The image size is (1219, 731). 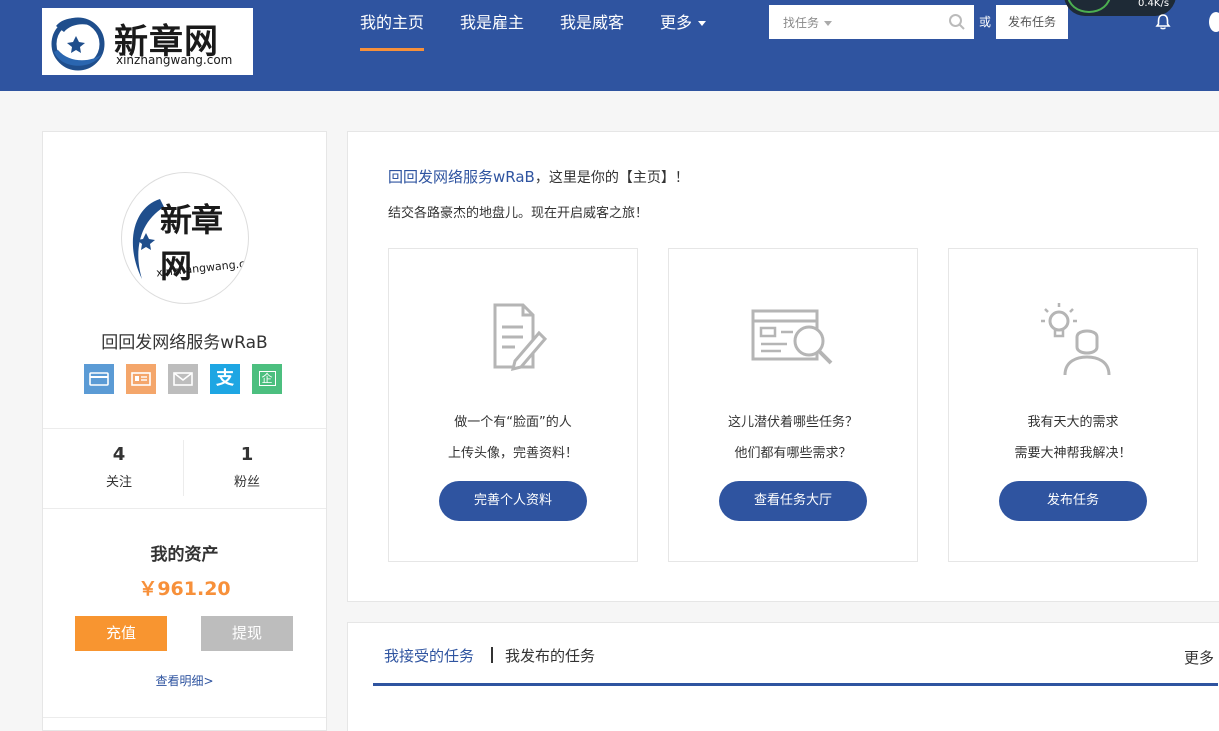 I want to click on feature-card-tasks: 这儿潜伏着哪些任务？ 他们都有哪些需求？ 查看任务大厅, so click(x=793, y=405).